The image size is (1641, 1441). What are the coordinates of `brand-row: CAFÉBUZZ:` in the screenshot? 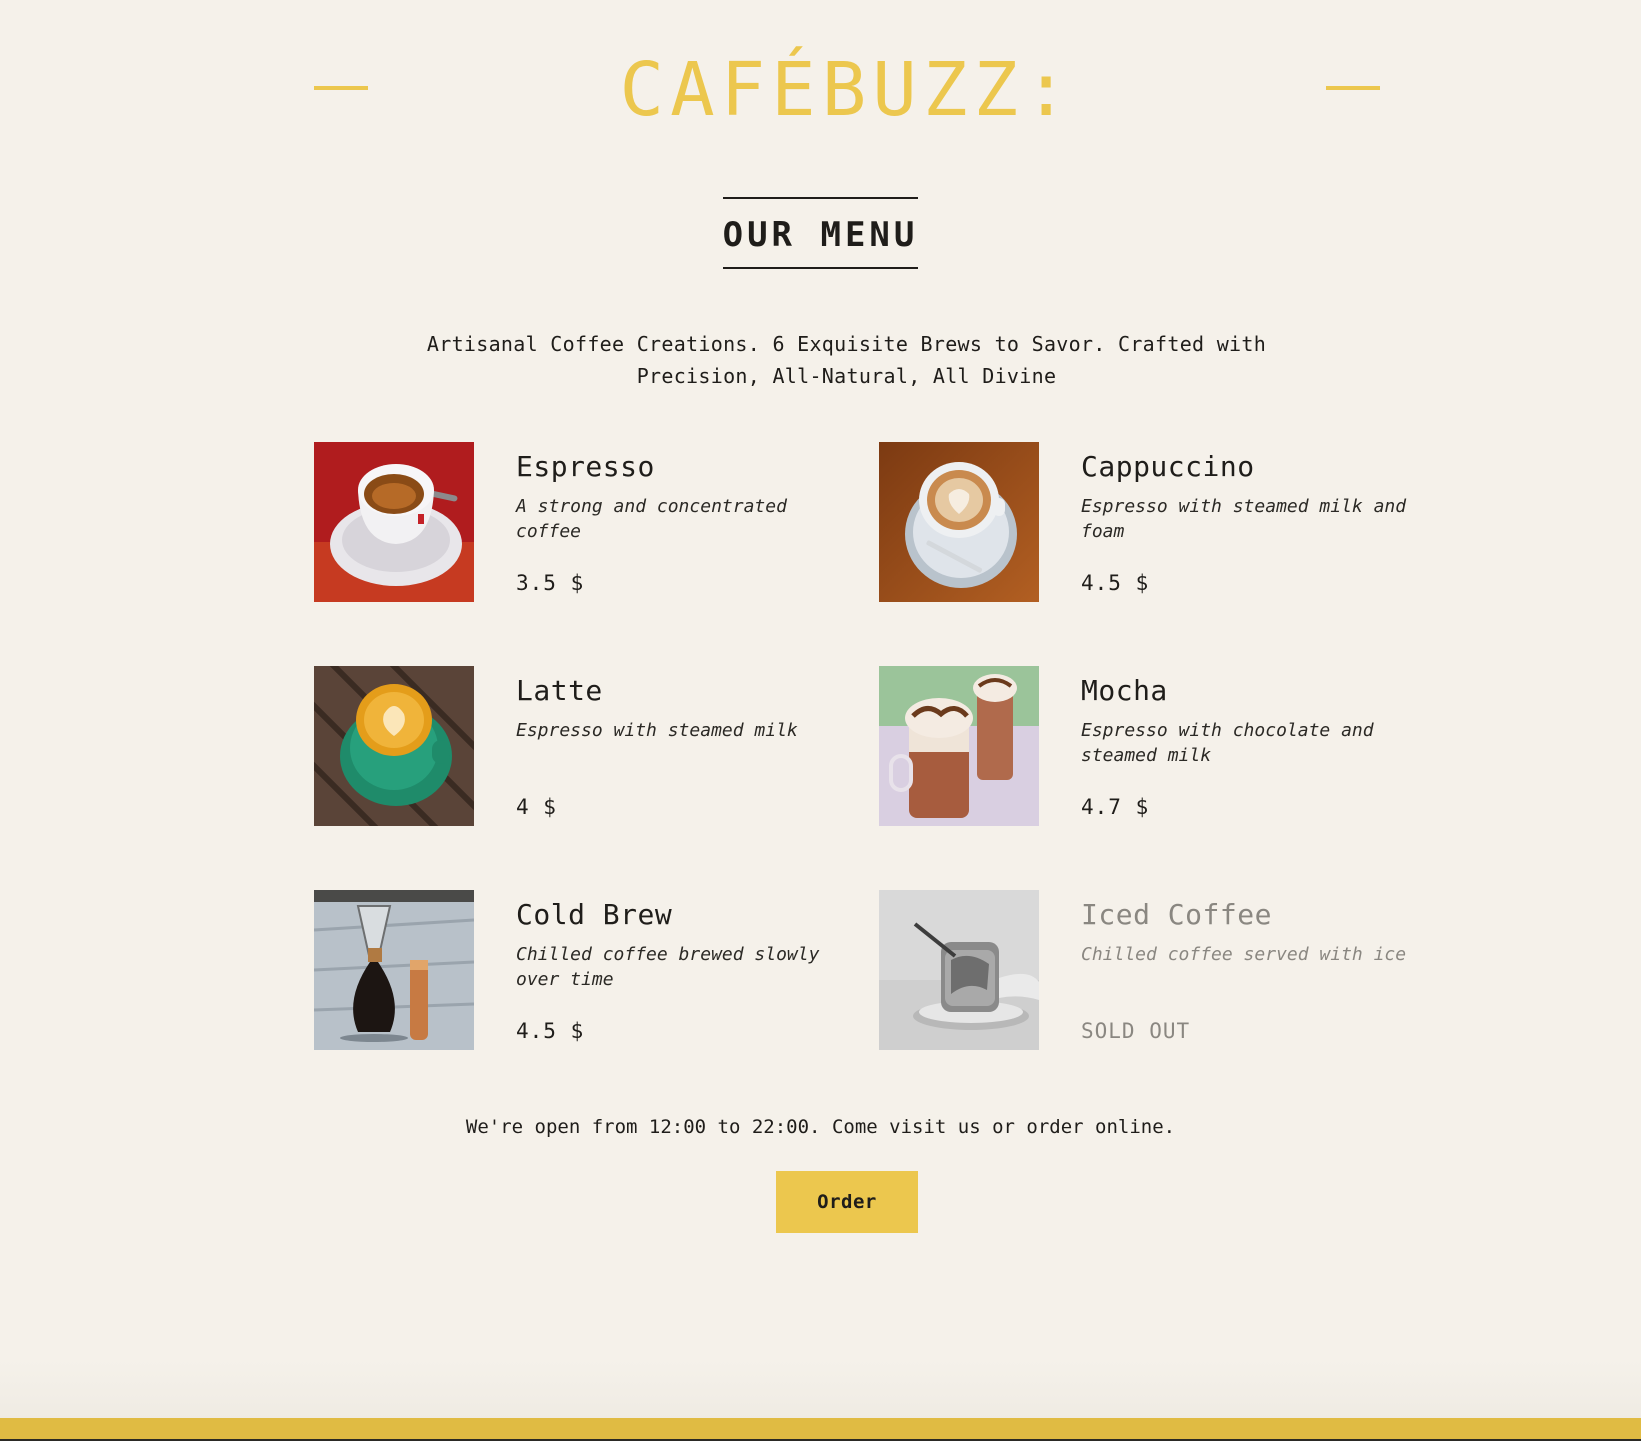 It's located at (847, 90).